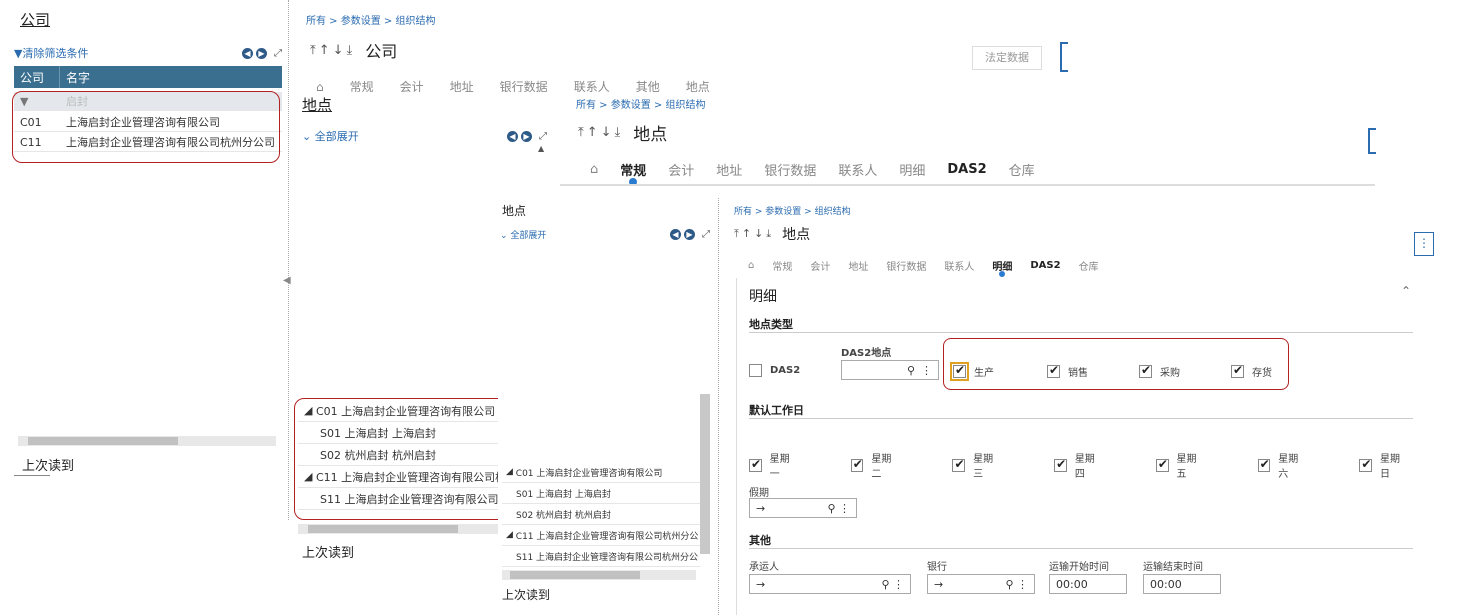 This screenshot has width=1467, height=615. What do you see at coordinates (575, 575) in the screenshot?
I see `site-2-hscroll-thumb` at bounding box center [575, 575].